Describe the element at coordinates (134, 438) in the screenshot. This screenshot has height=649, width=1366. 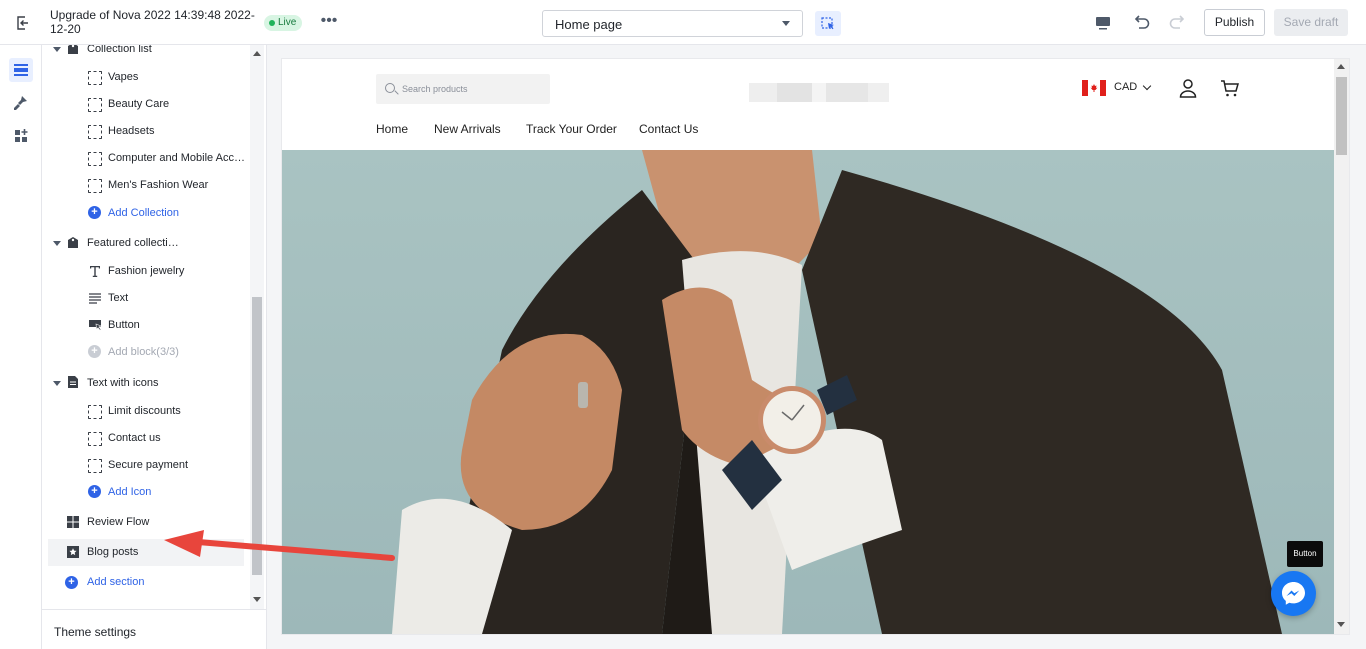
I see `block-label: Contact us` at that location.